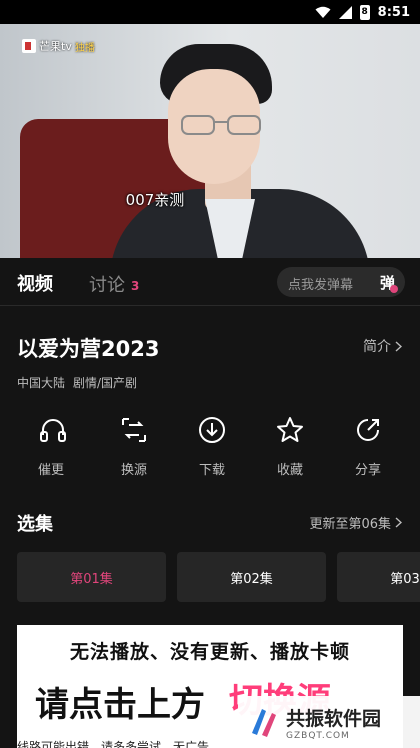  I want to click on tab-video: 视频, so click(35, 283).